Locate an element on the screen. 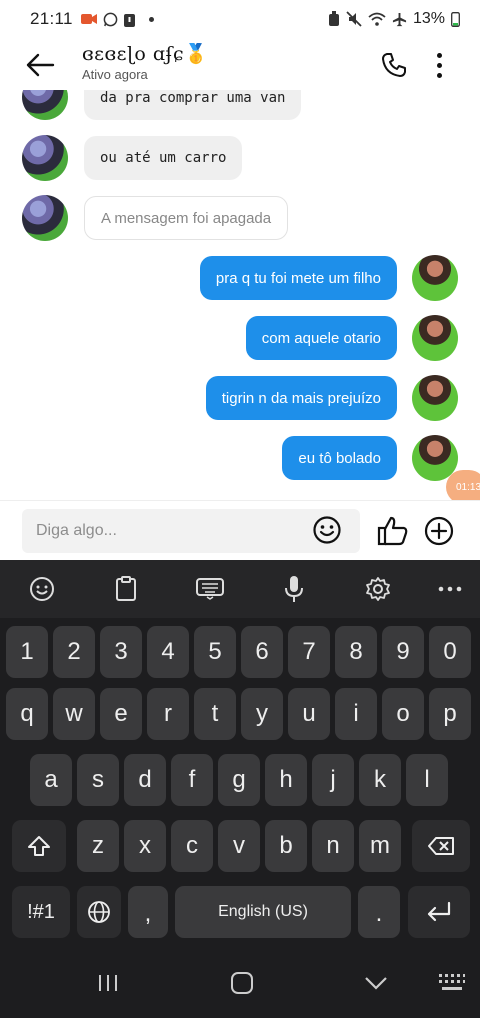 The height and width of the screenshot is (1018, 480). symbols-key: !#1 is located at coordinates (41, 912).